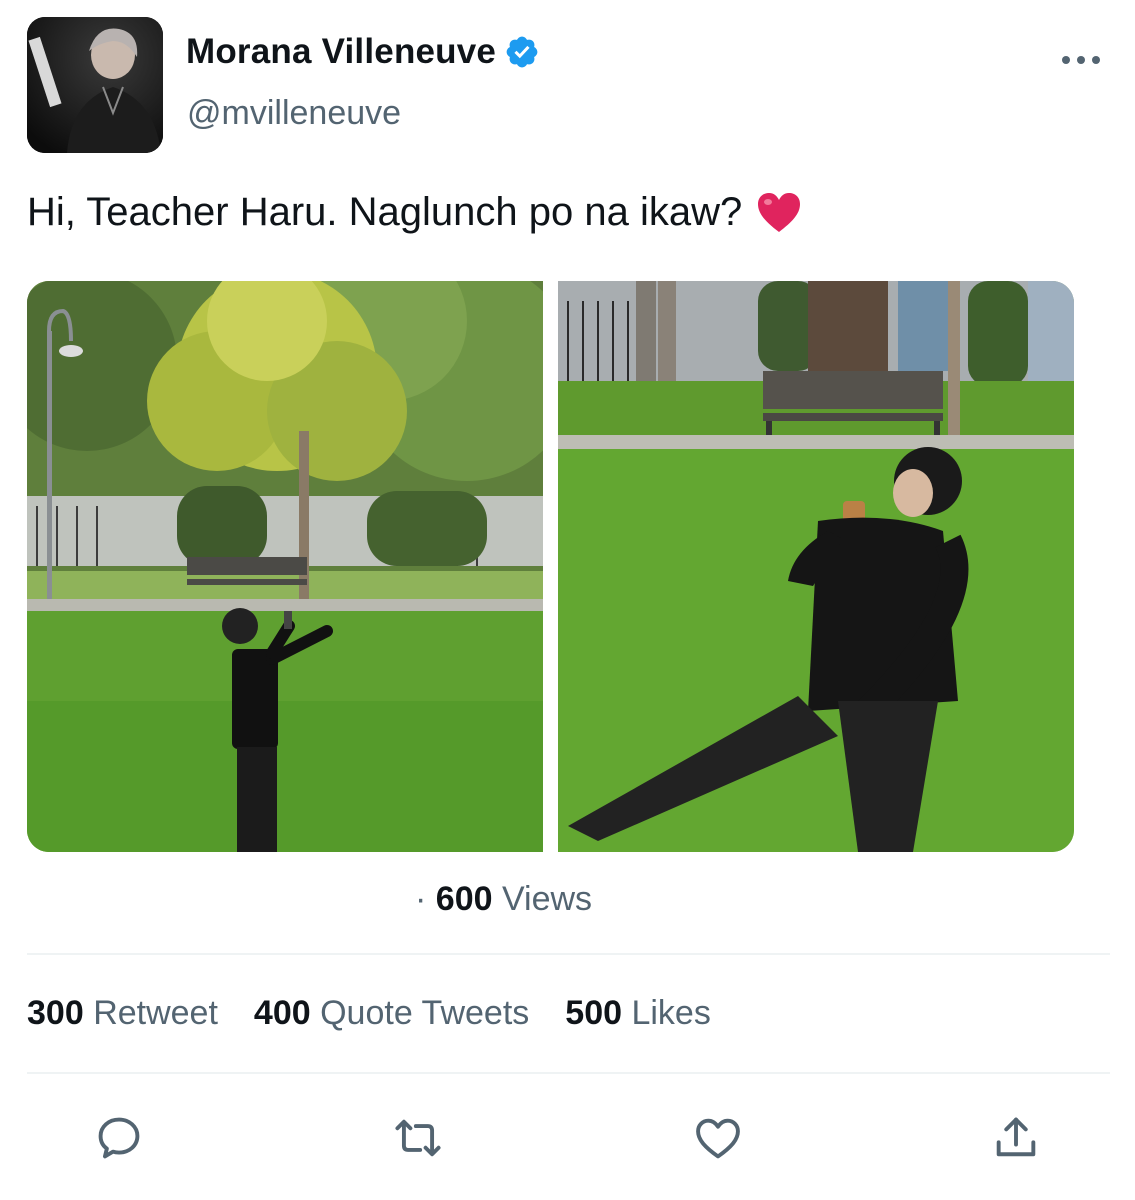  What do you see at coordinates (1081, 60) in the screenshot?
I see `more-options-icon` at bounding box center [1081, 60].